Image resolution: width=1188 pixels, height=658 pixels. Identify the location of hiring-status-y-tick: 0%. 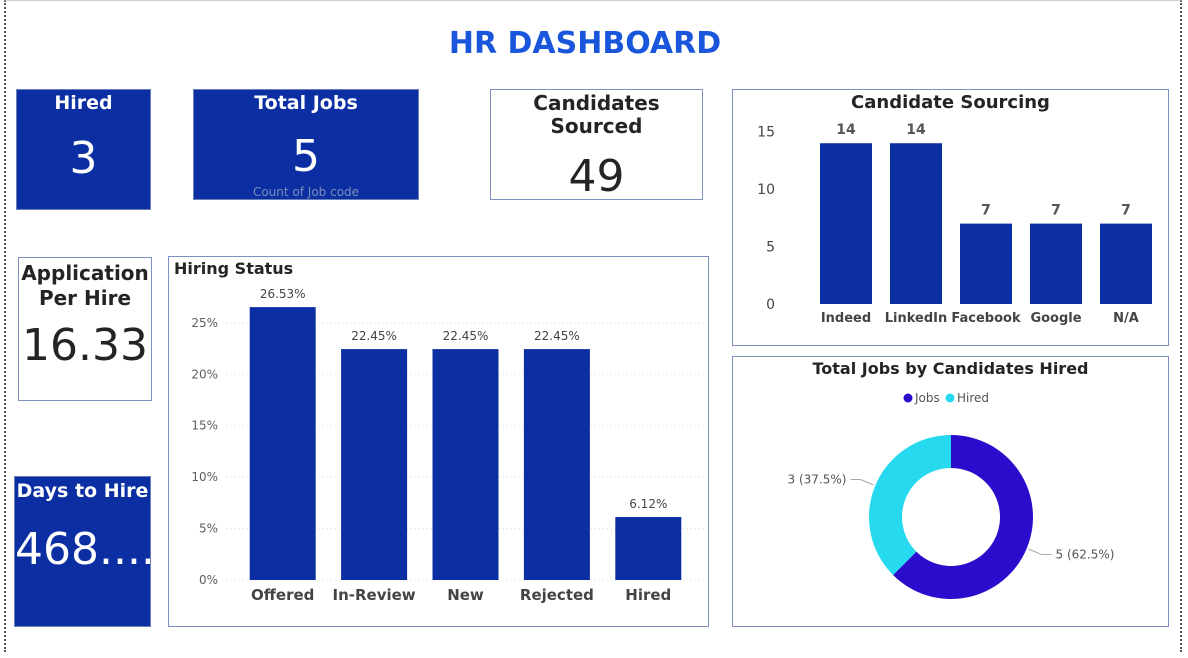
(208, 580).